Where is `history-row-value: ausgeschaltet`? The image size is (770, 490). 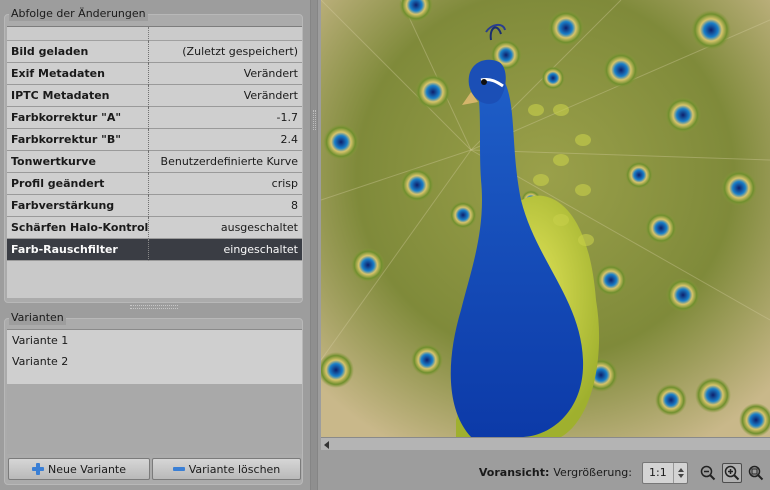 history-row-value: ausgeschaltet is located at coordinates (225, 227).